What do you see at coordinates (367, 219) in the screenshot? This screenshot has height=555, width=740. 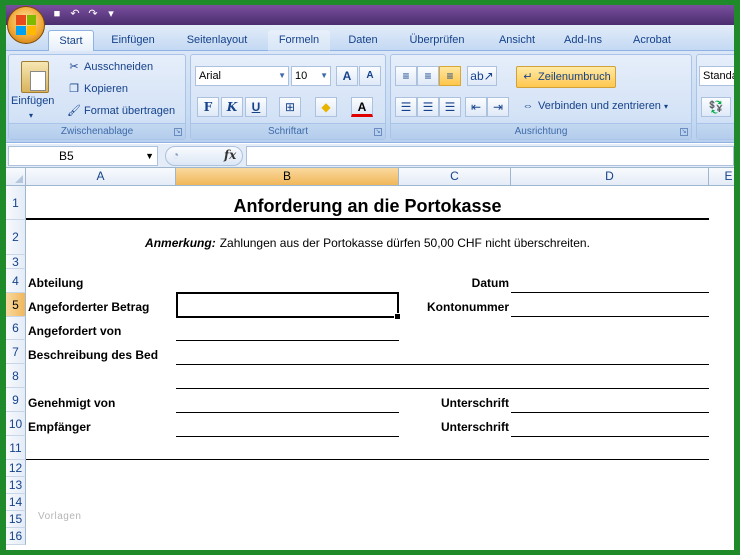 I see `title-underline` at bounding box center [367, 219].